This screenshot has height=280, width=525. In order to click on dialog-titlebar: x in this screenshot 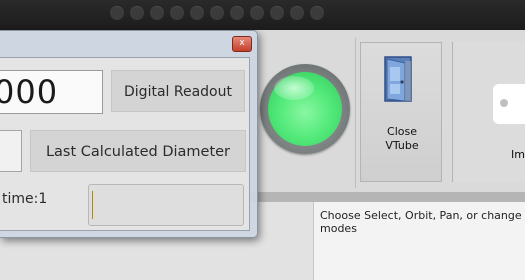, I will do `click(128, 42)`.